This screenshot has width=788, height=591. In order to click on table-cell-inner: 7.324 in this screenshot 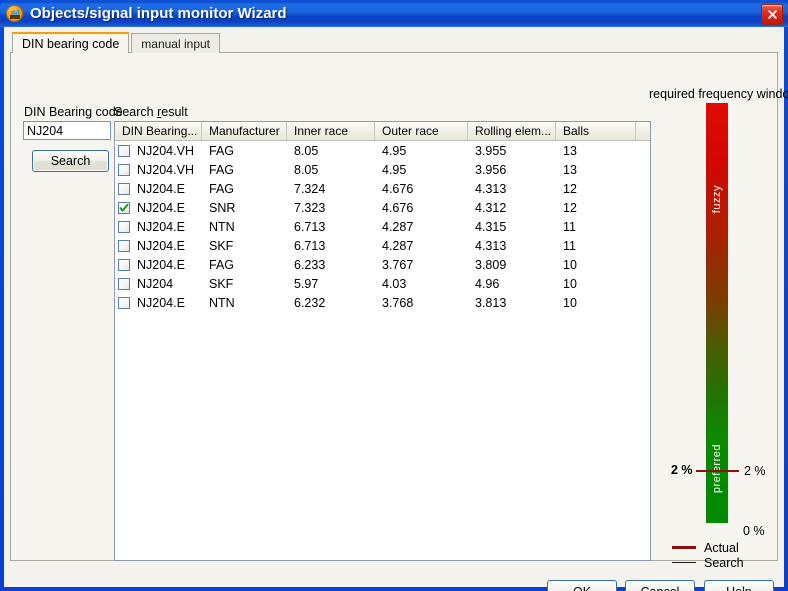, I will do `click(310, 188)`.